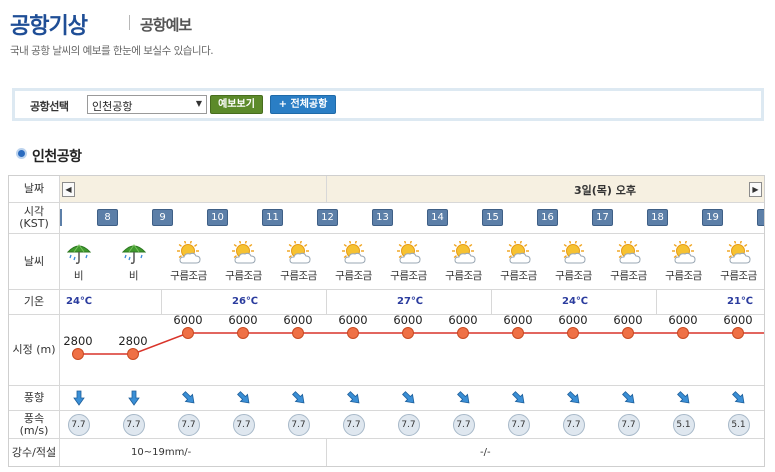 This screenshot has height=472, width=775. Describe the element at coordinates (161, 452) in the screenshot. I see `rain-value: 10~19mm/-` at that location.